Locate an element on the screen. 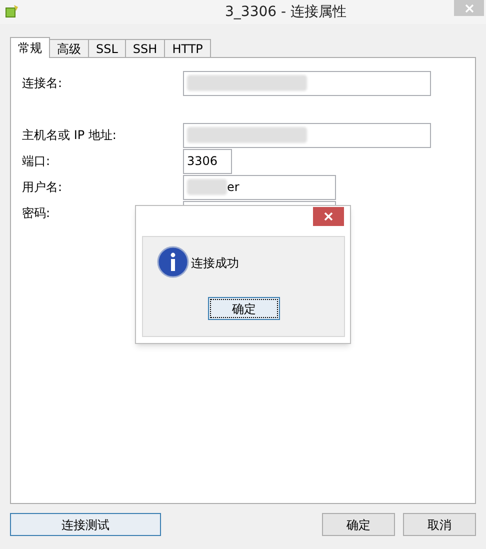 The image size is (486, 549). cancel-button: 取消 is located at coordinates (439, 524).